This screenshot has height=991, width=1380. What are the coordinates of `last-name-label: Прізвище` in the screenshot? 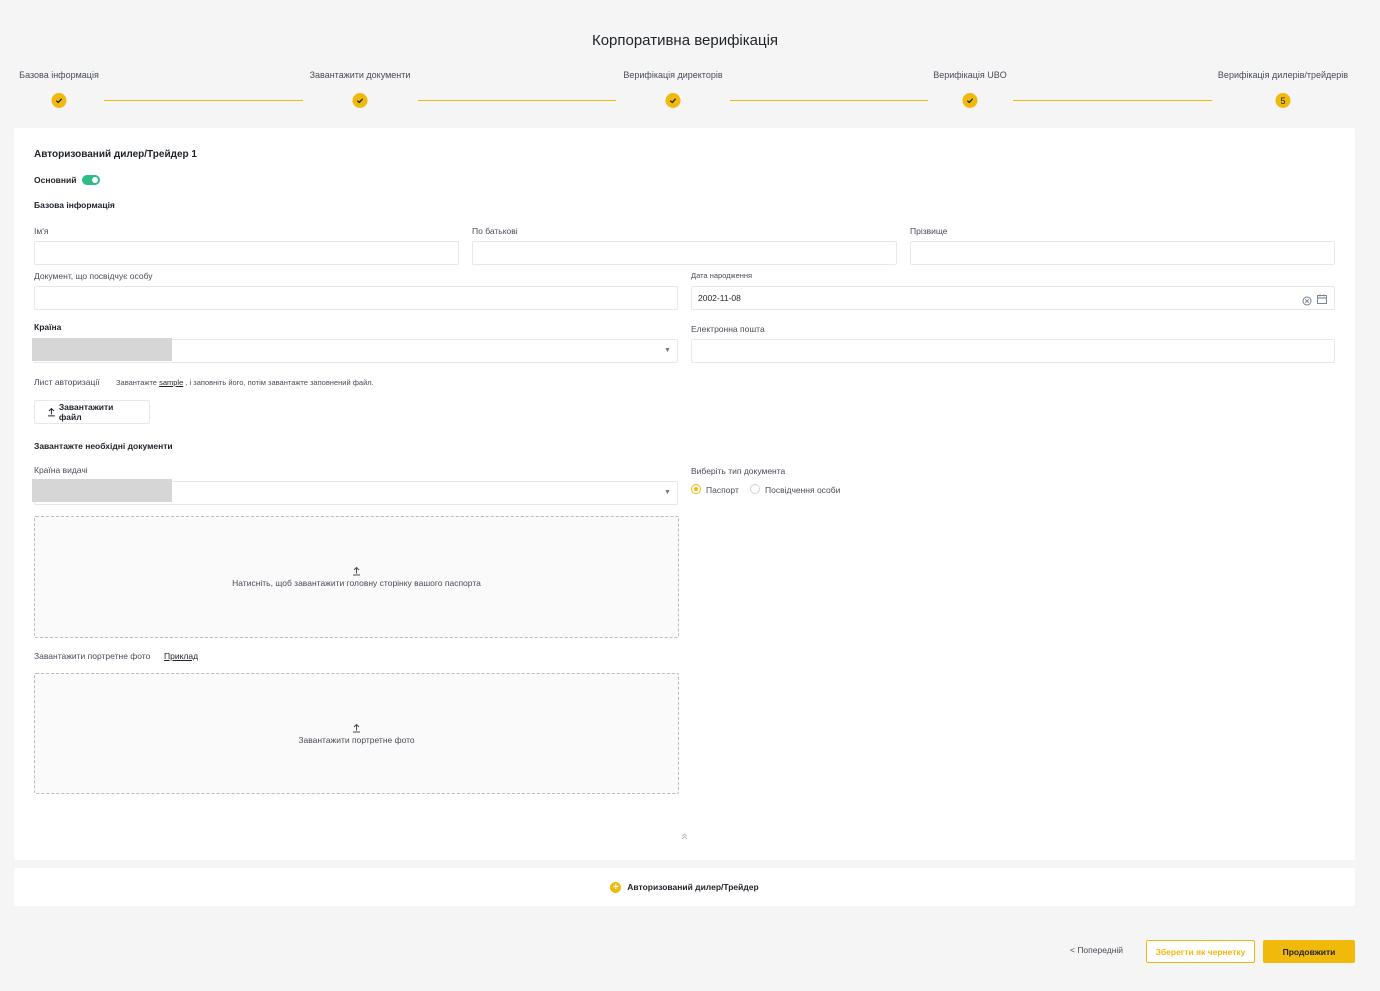 It's located at (929, 231).